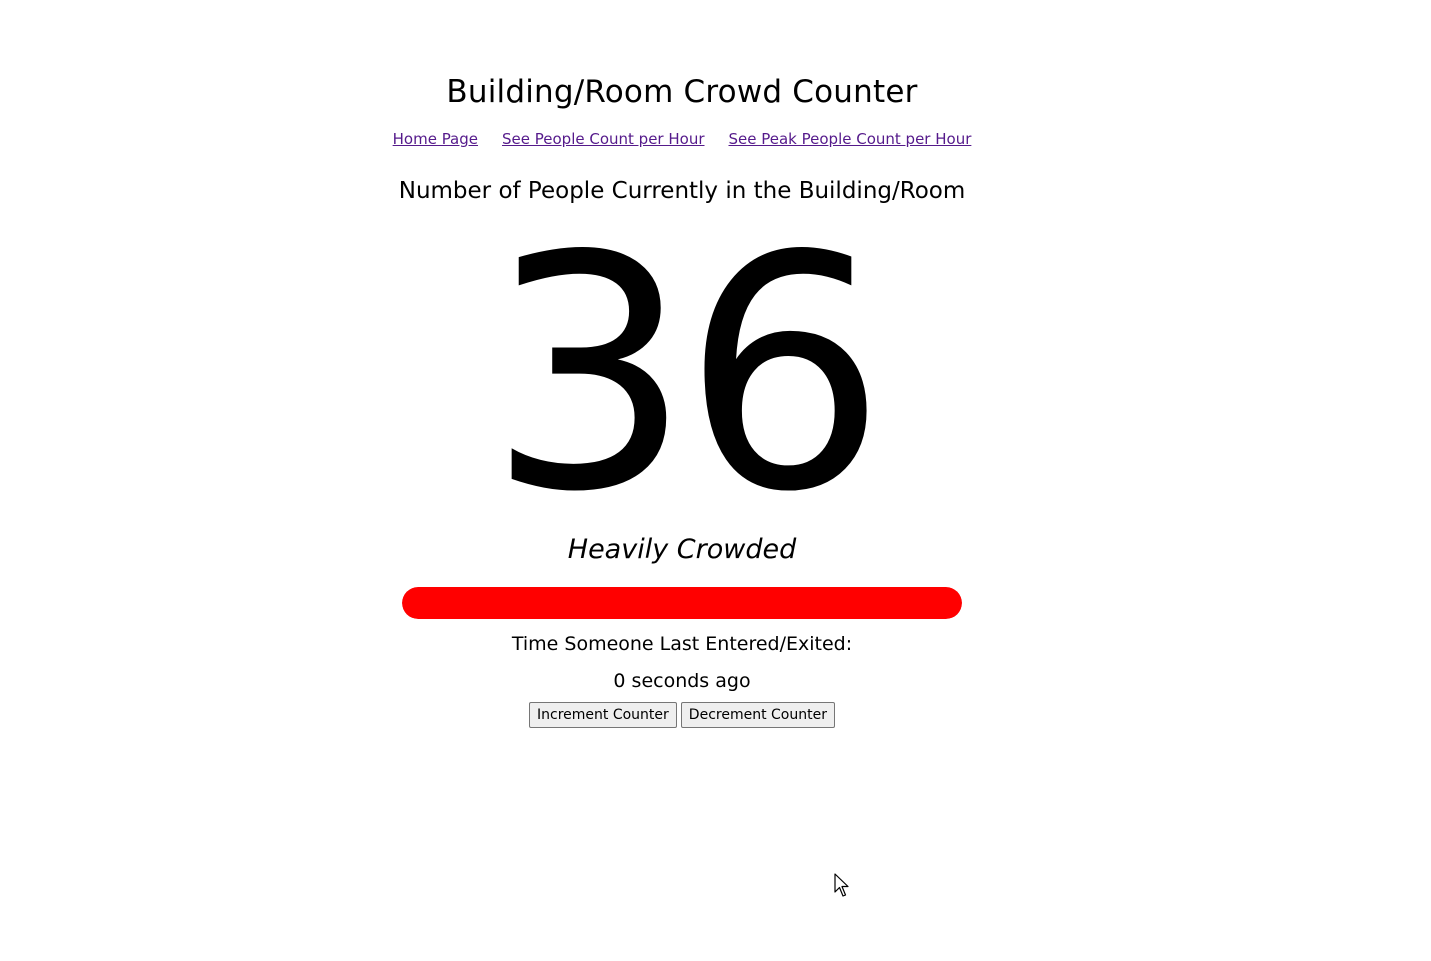 The image size is (1431, 961). I want to click on increment-counter-button: Increment Counter, so click(603, 715).